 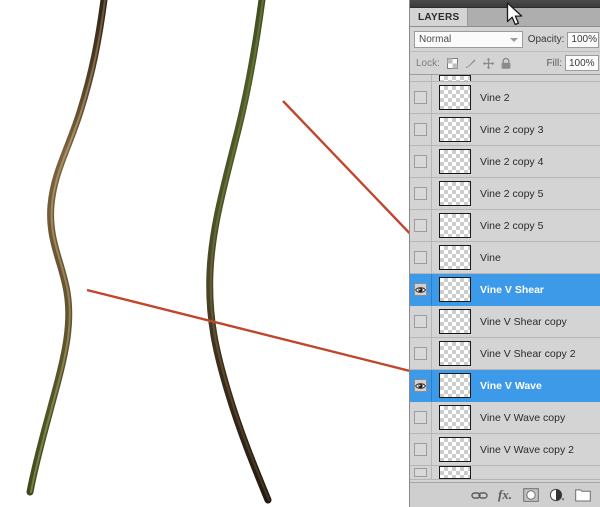 What do you see at coordinates (546, 39) in the screenshot?
I see `opacity-label: Opacity:` at bounding box center [546, 39].